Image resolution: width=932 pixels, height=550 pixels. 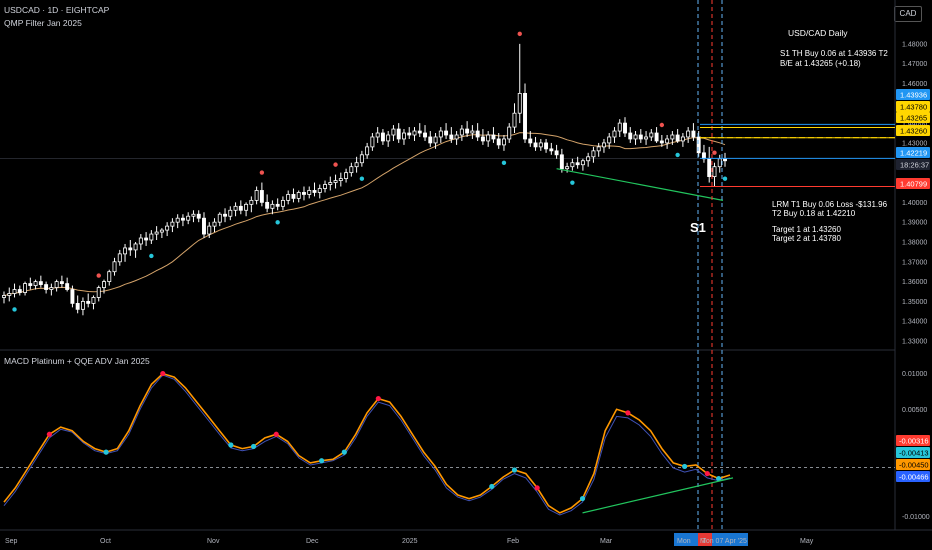 I want to click on annotation-target2: Target 2 at 1.43780, so click(x=806, y=238).